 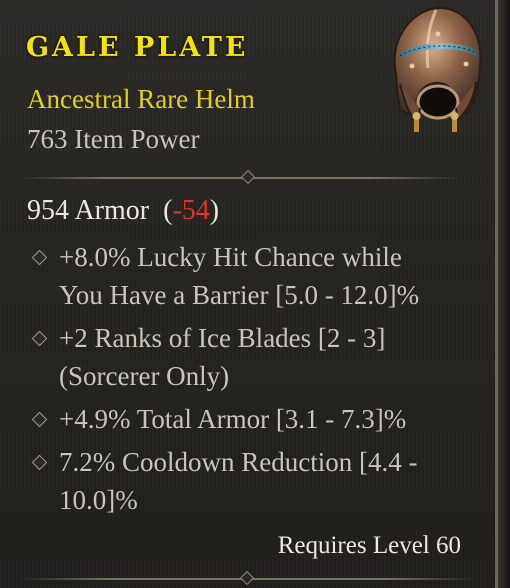 What do you see at coordinates (230, 257) in the screenshot?
I see `affix-text: +8.0% Lucky Hit Chance while` at bounding box center [230, 257].